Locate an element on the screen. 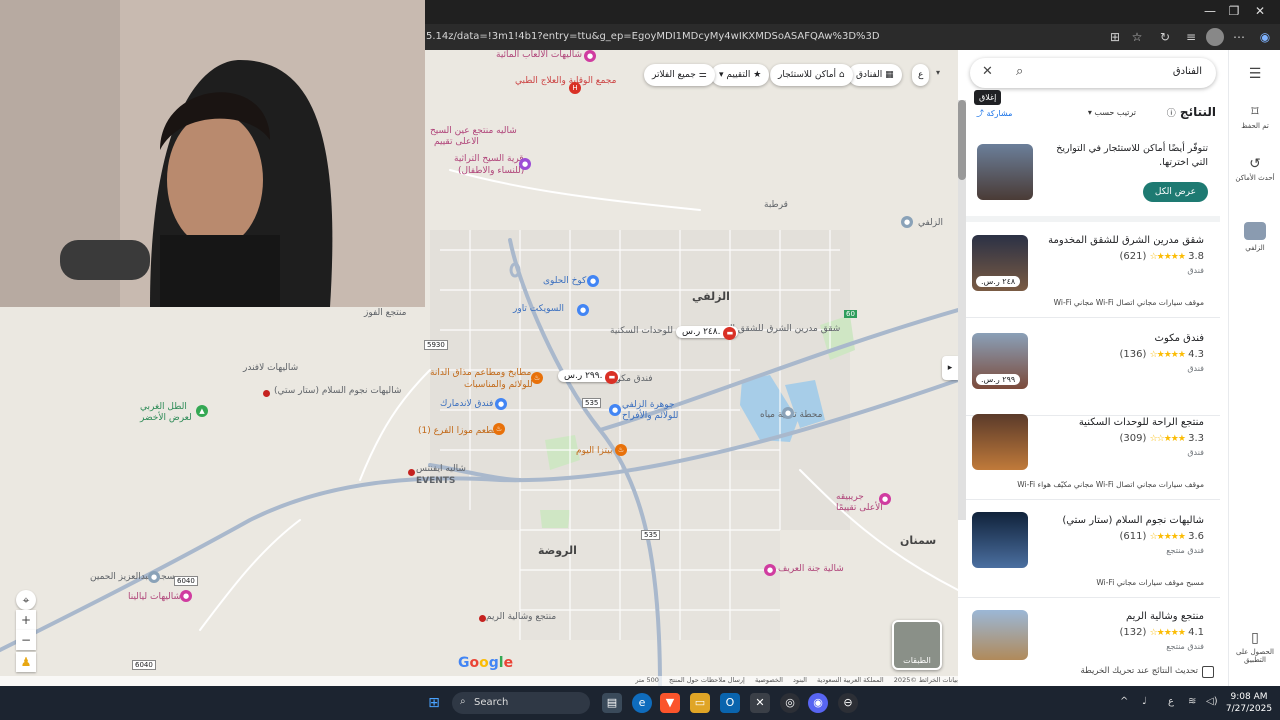  favorite-star-icon: ☆ is located at coordinates (1137, 37).